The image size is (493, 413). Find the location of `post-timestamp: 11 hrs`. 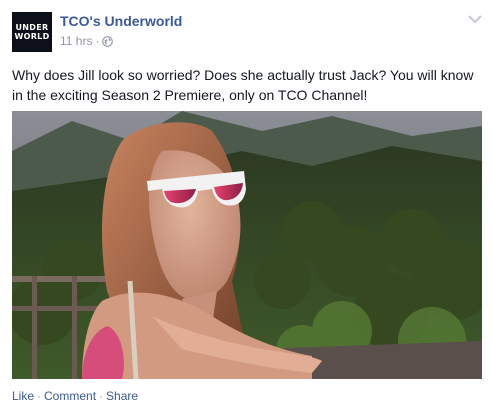

post-timestamp: 11 hrs is located at coordinates (76, 41).